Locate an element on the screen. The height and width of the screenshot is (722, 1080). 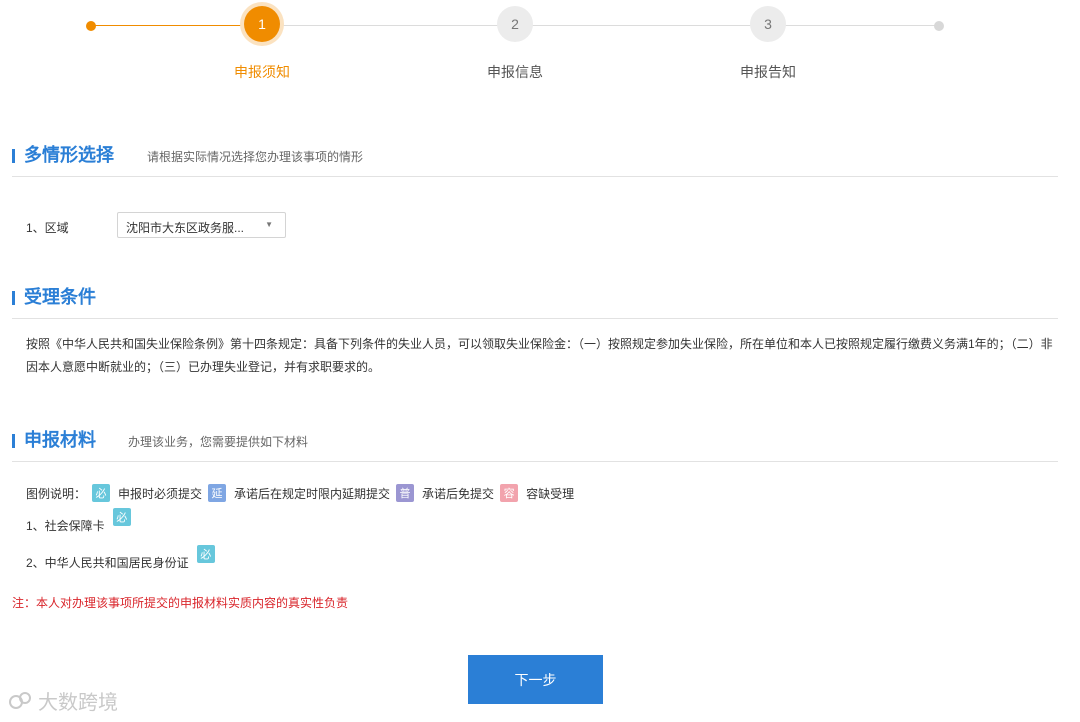
region-label: 1、区域 is located at coordinates (47, 228).